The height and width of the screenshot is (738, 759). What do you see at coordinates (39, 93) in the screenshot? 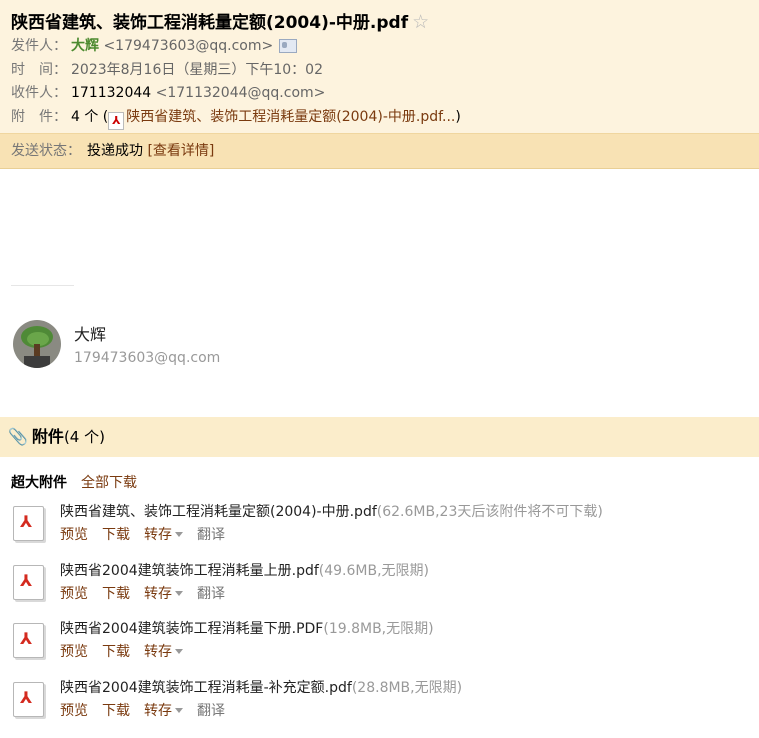
I see `recipient-label: 收件人：` at bounding box center [39, 93].